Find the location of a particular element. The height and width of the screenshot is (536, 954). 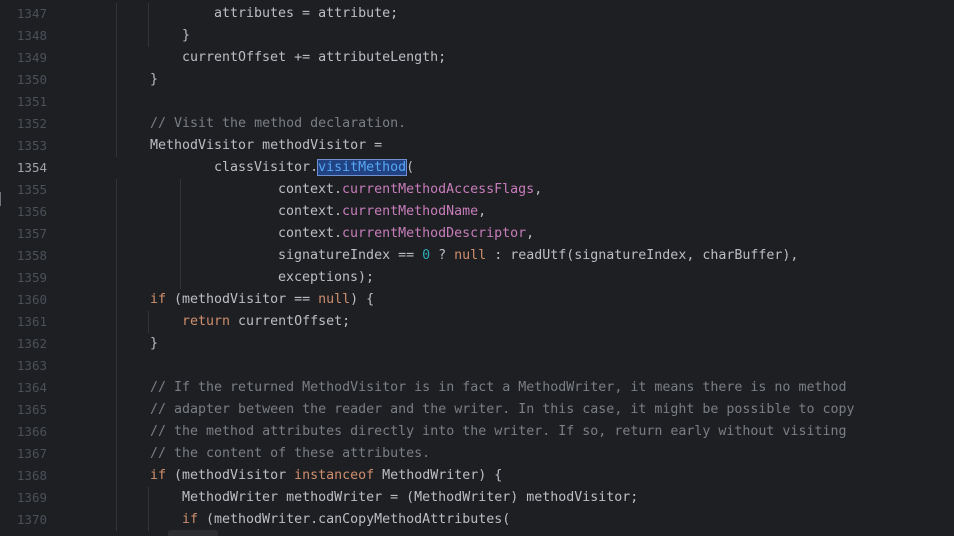

horizontal-scrollbar is located at coordinates (193, 533).